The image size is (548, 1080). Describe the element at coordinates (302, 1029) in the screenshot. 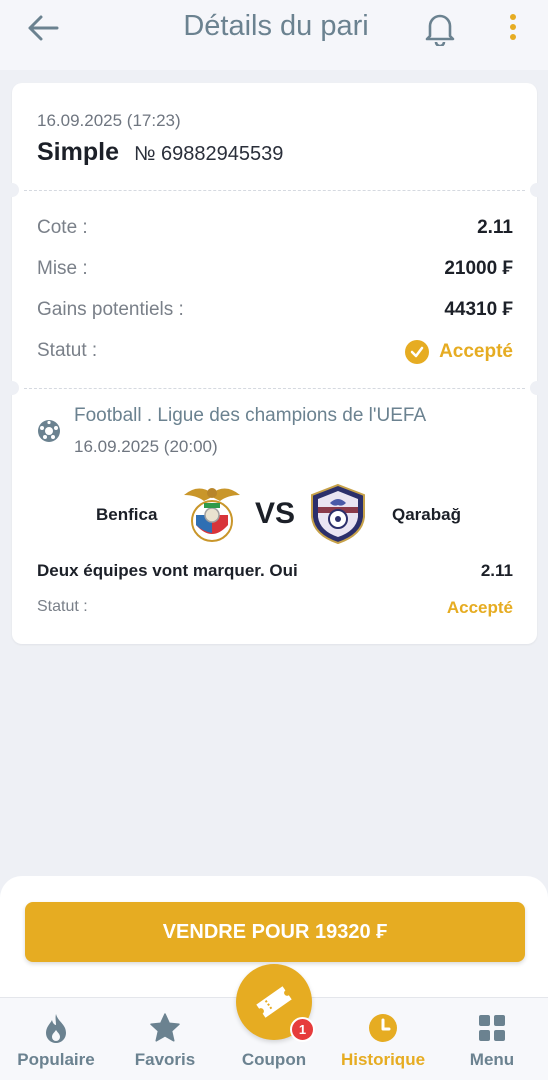

I see `coupon-count-badge: 1` at that location.